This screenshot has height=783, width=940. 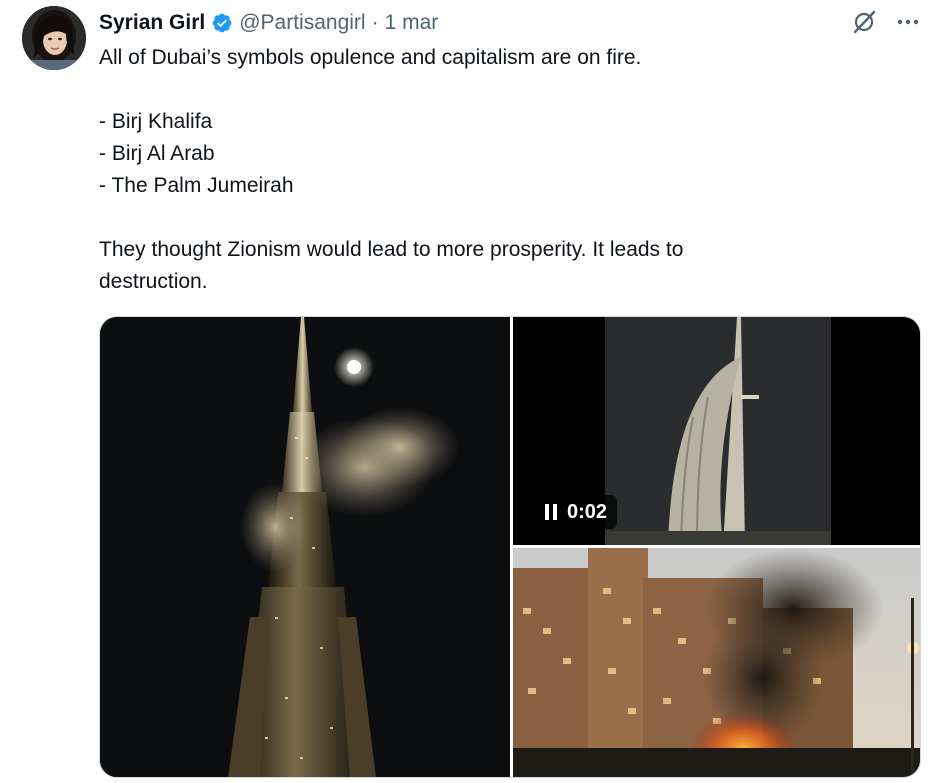 I want to click on more-dots-icon, so click(x=908, y=22).